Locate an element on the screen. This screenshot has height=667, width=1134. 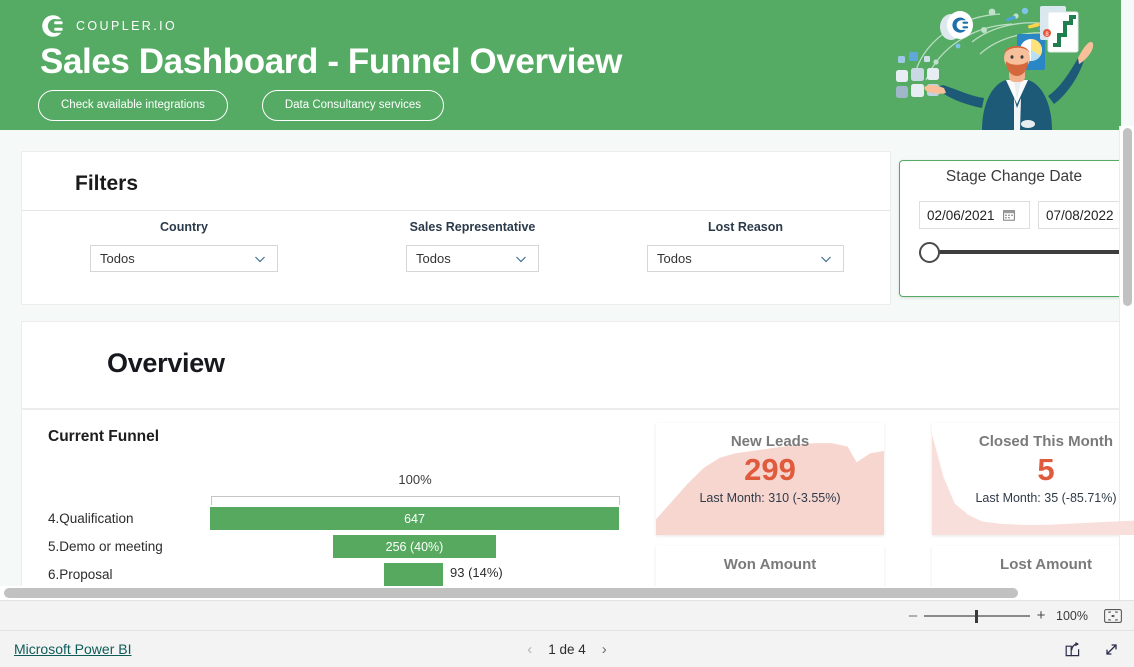
zoom-percent-label: 100% is located at coordinates (1072, 615).